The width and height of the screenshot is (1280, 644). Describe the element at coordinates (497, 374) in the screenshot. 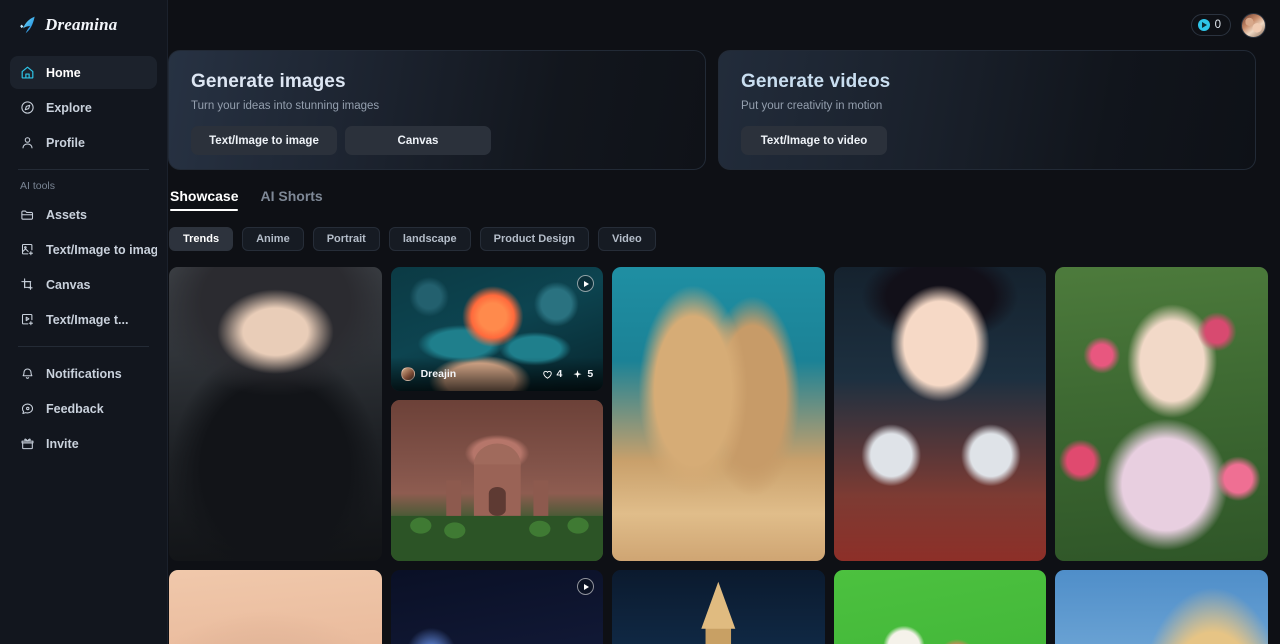

I see `gallery-card-overlay: Dreajin 4 5` at that location.